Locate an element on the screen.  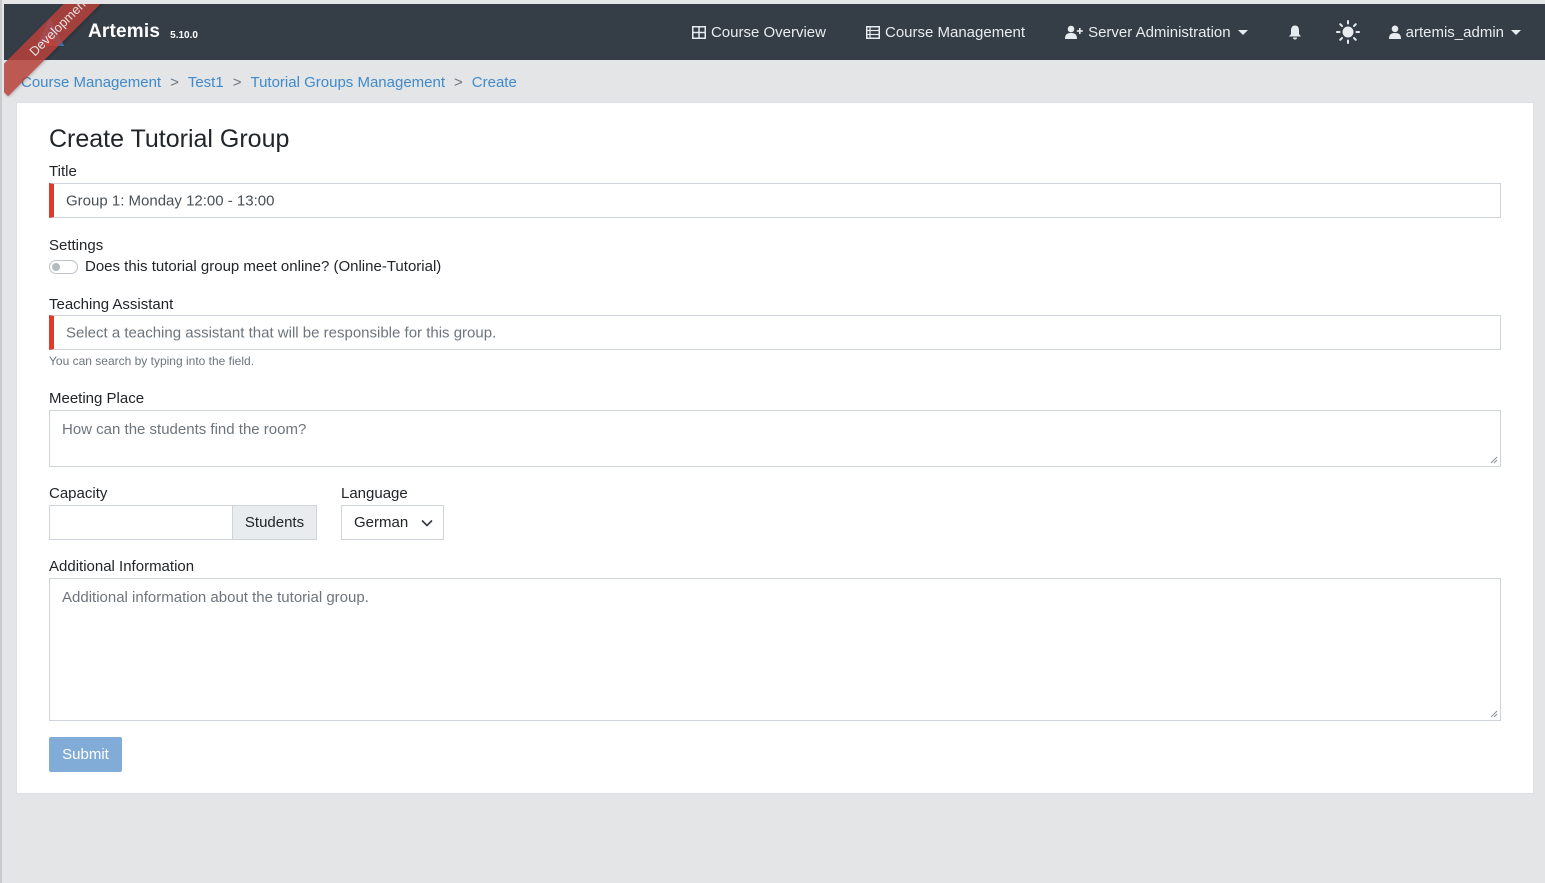
settings-label: Settings is located at coordinates (76, 245).